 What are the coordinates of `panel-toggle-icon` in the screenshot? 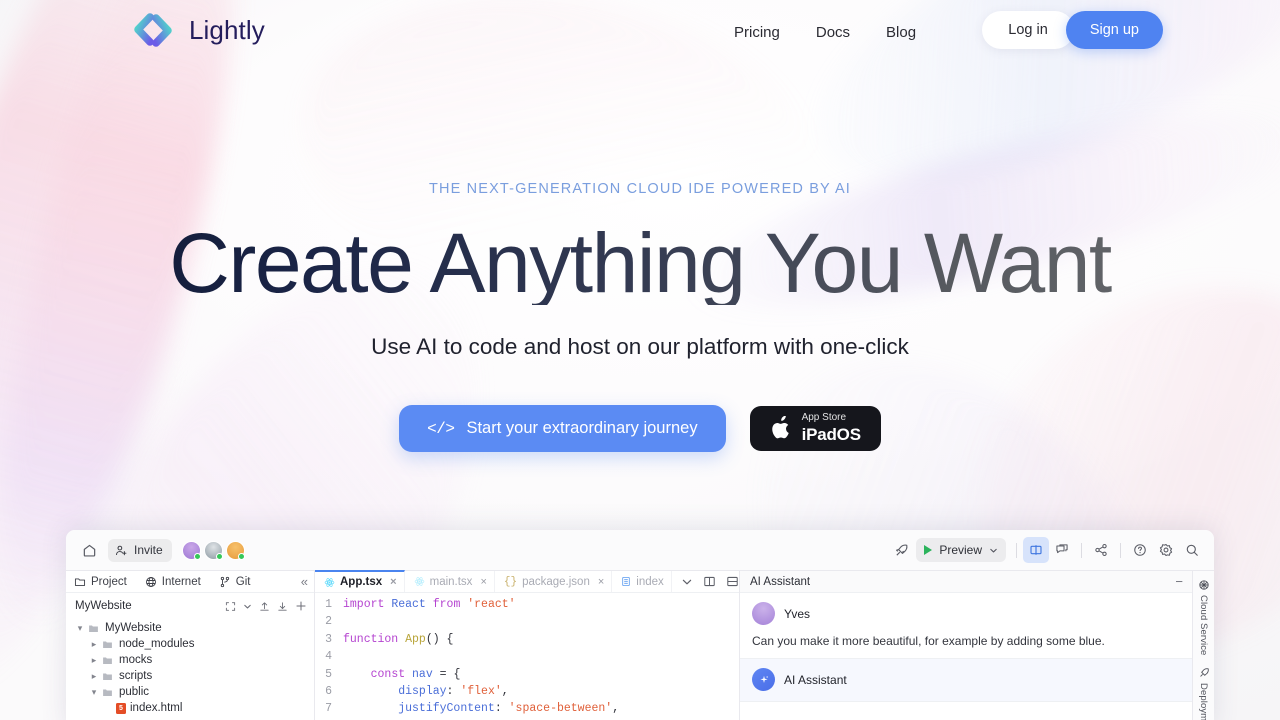 It's located at (1036, 550).